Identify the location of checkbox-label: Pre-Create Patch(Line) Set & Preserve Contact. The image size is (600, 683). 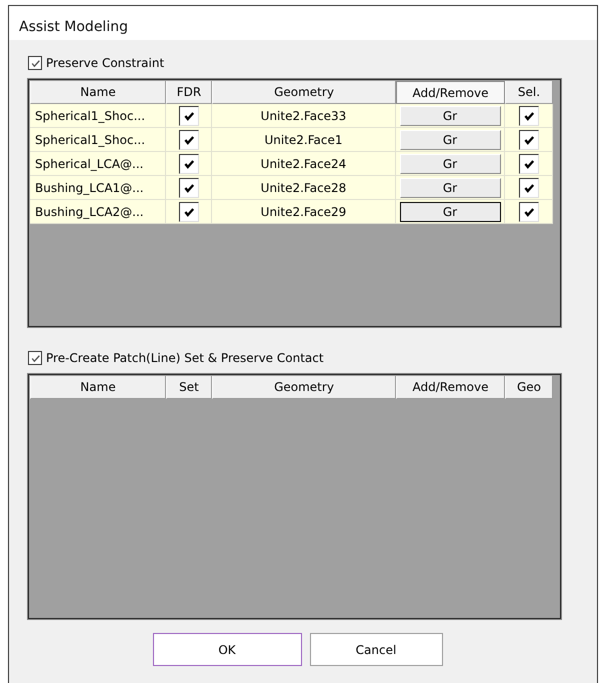
(185, 358).